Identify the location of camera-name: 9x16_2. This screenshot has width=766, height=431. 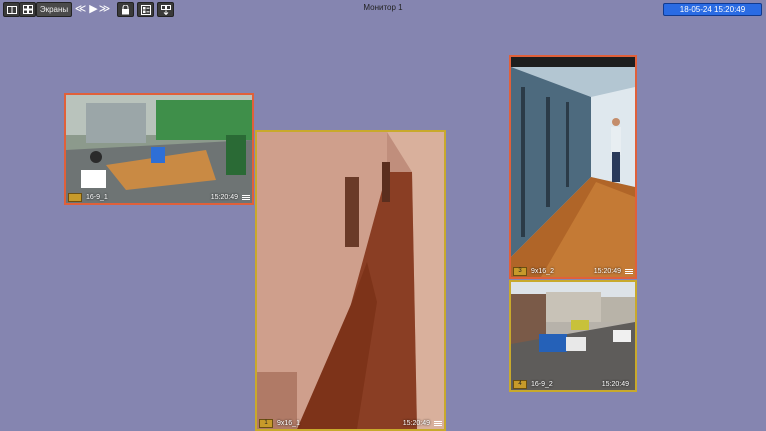
(542, 271).